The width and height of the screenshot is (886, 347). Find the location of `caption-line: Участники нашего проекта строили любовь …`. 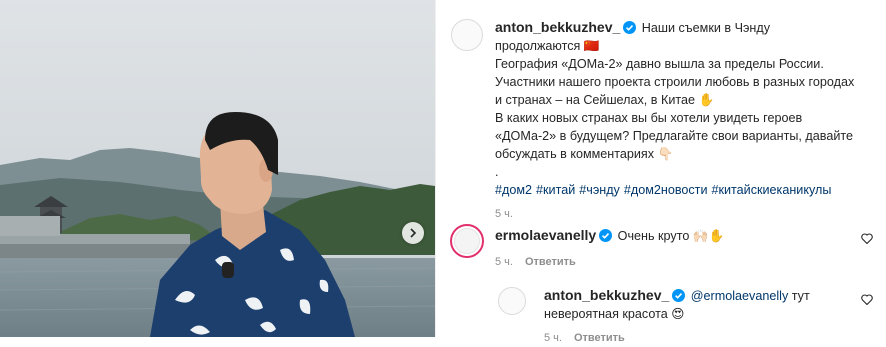

caption-line: Участники нашего проекта строили любовь … is located at coordinates (675, 82).